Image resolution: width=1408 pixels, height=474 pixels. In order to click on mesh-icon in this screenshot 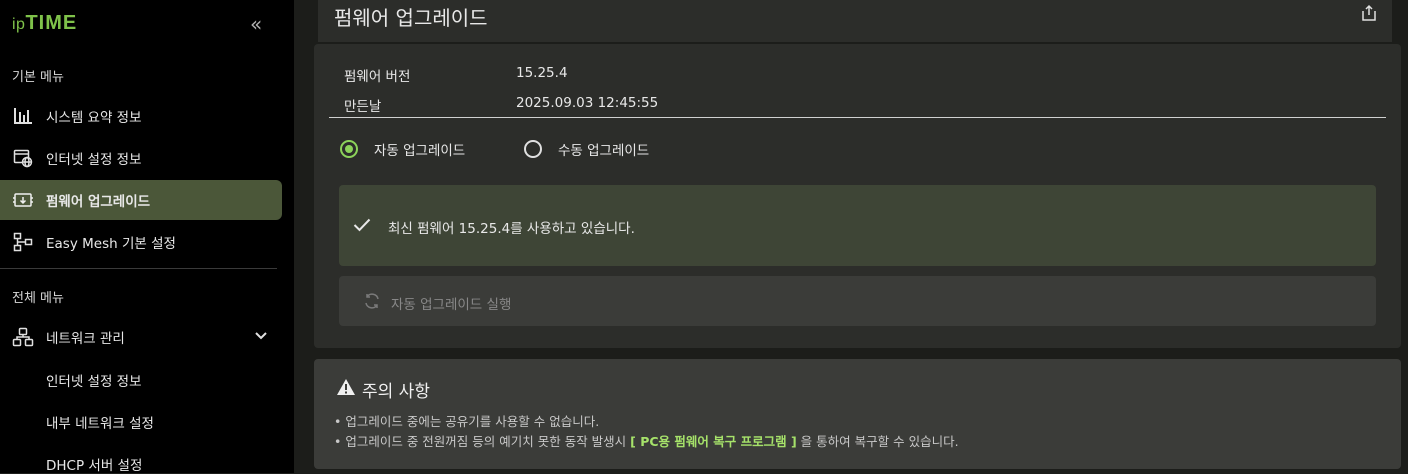, I will do `click(23, 242)`.